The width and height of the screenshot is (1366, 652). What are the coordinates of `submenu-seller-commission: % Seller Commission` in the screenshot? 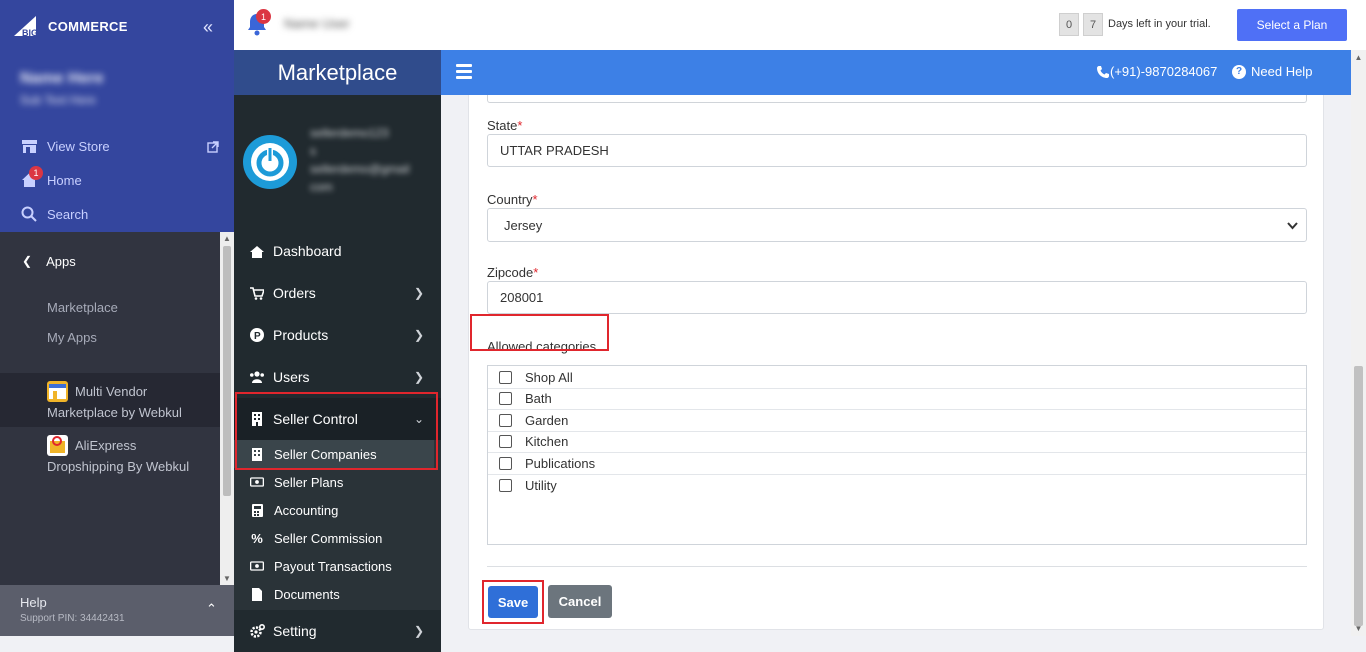 It's located at (334, 538).